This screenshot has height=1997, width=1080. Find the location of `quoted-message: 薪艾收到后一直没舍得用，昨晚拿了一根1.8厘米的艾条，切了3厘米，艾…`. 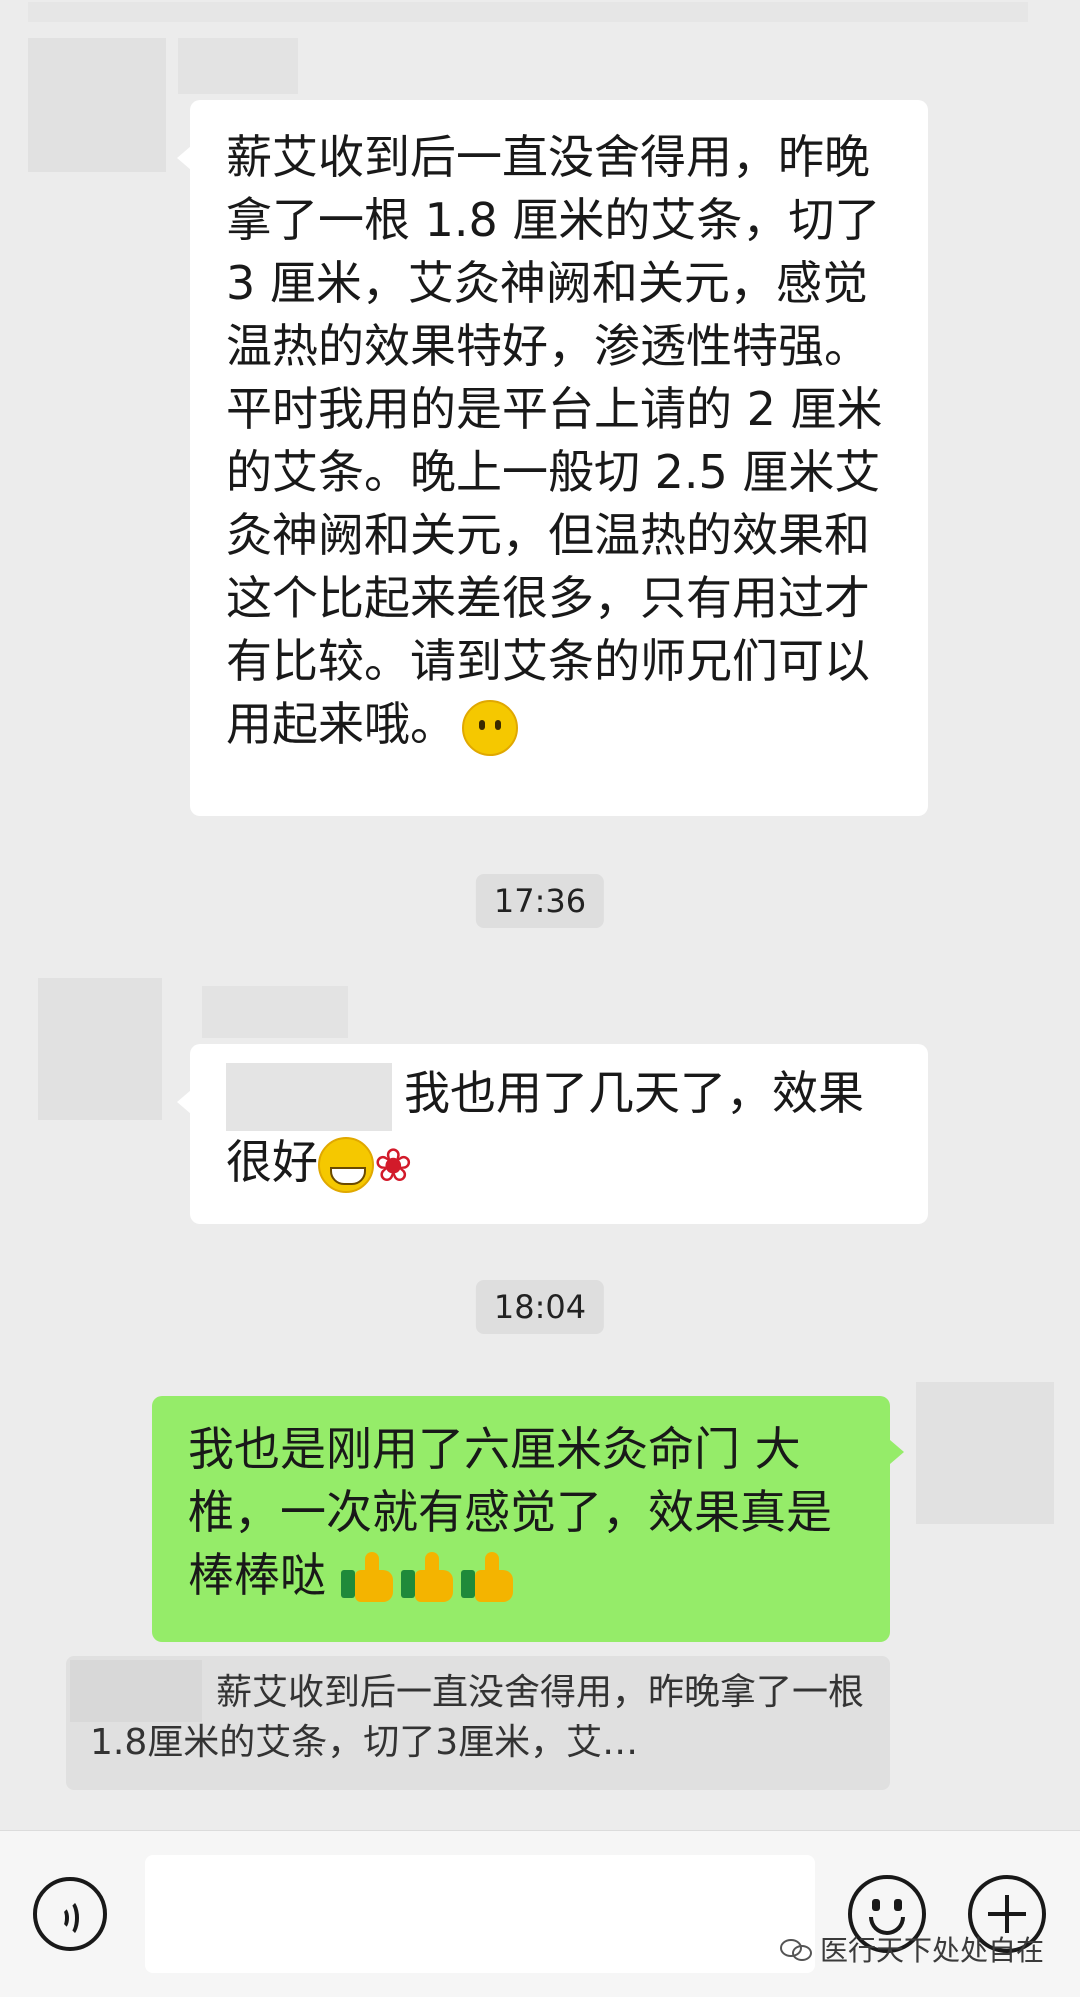

quoted-message: 薪艾收到后一直没舍得用，昨晚拿了一根1.8厘米的艾条，切了3厘米，艾… is located at coordinates (478, 1723).